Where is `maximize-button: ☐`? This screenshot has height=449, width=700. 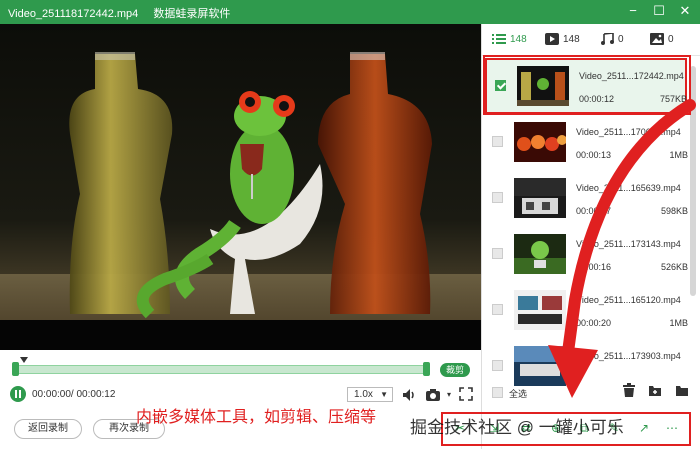
maximize-button: ☐ is located at coordinates (659, 12).